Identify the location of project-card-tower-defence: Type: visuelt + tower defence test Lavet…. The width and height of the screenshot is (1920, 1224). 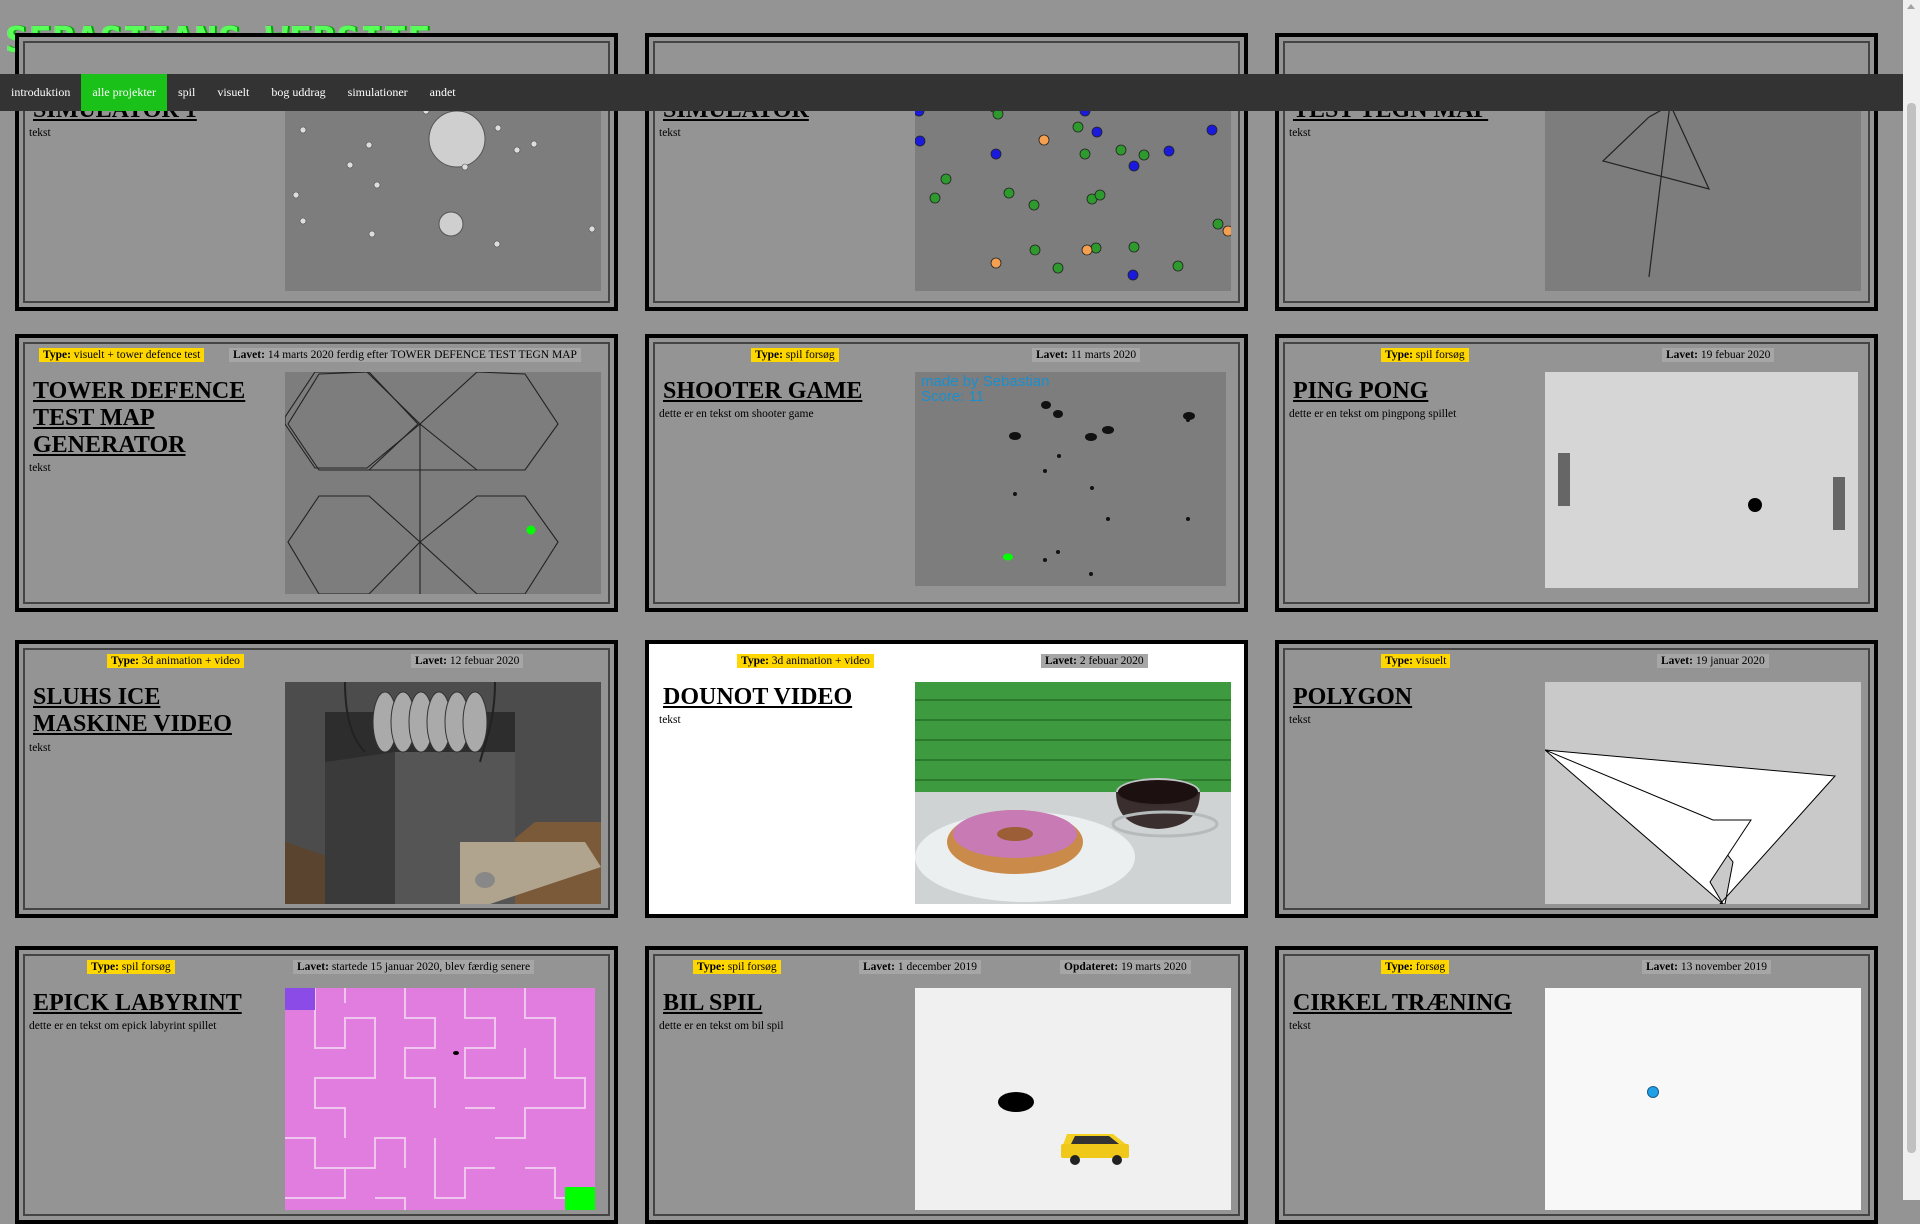
(316, 473).